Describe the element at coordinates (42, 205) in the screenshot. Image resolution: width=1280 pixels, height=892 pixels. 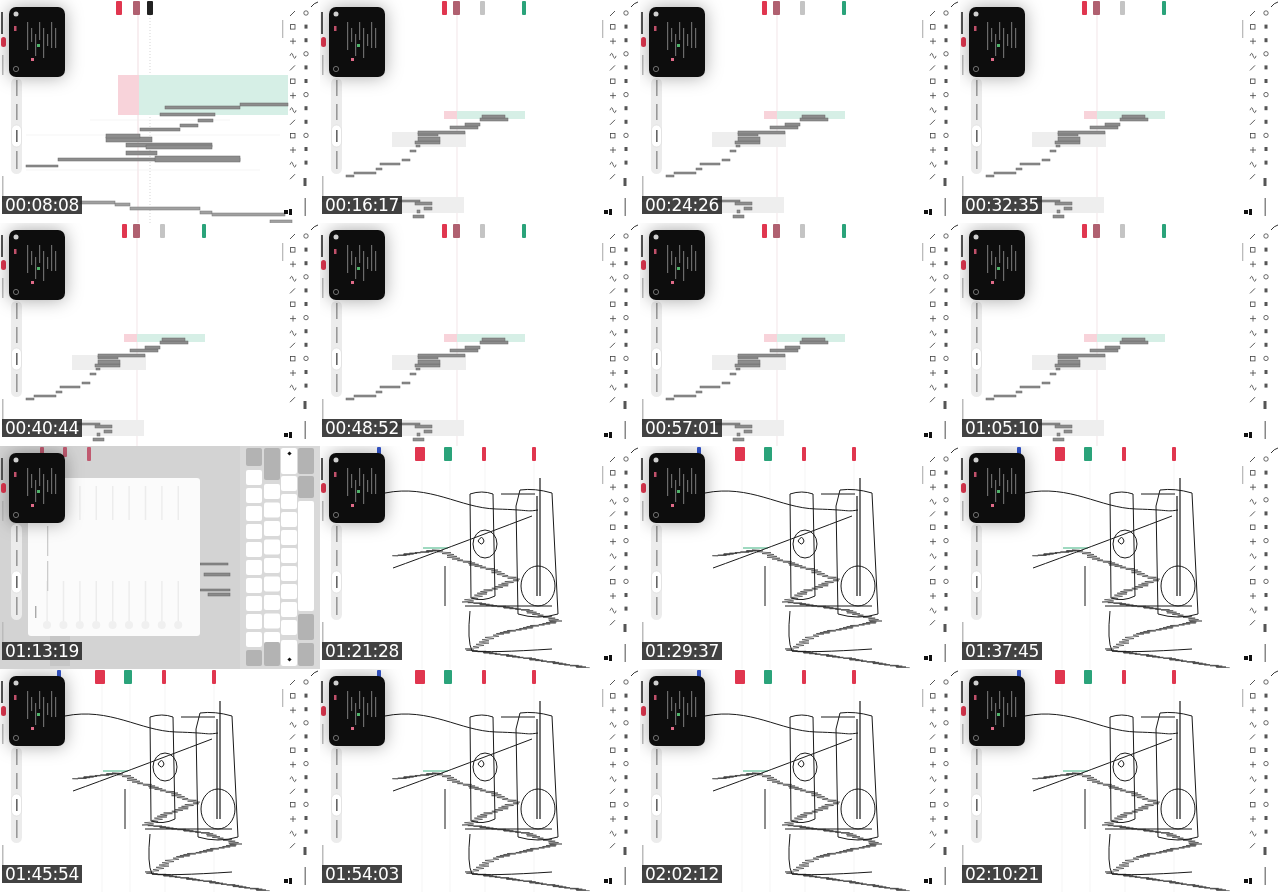
I see `timestamp-label: 00:08:08` at that location.